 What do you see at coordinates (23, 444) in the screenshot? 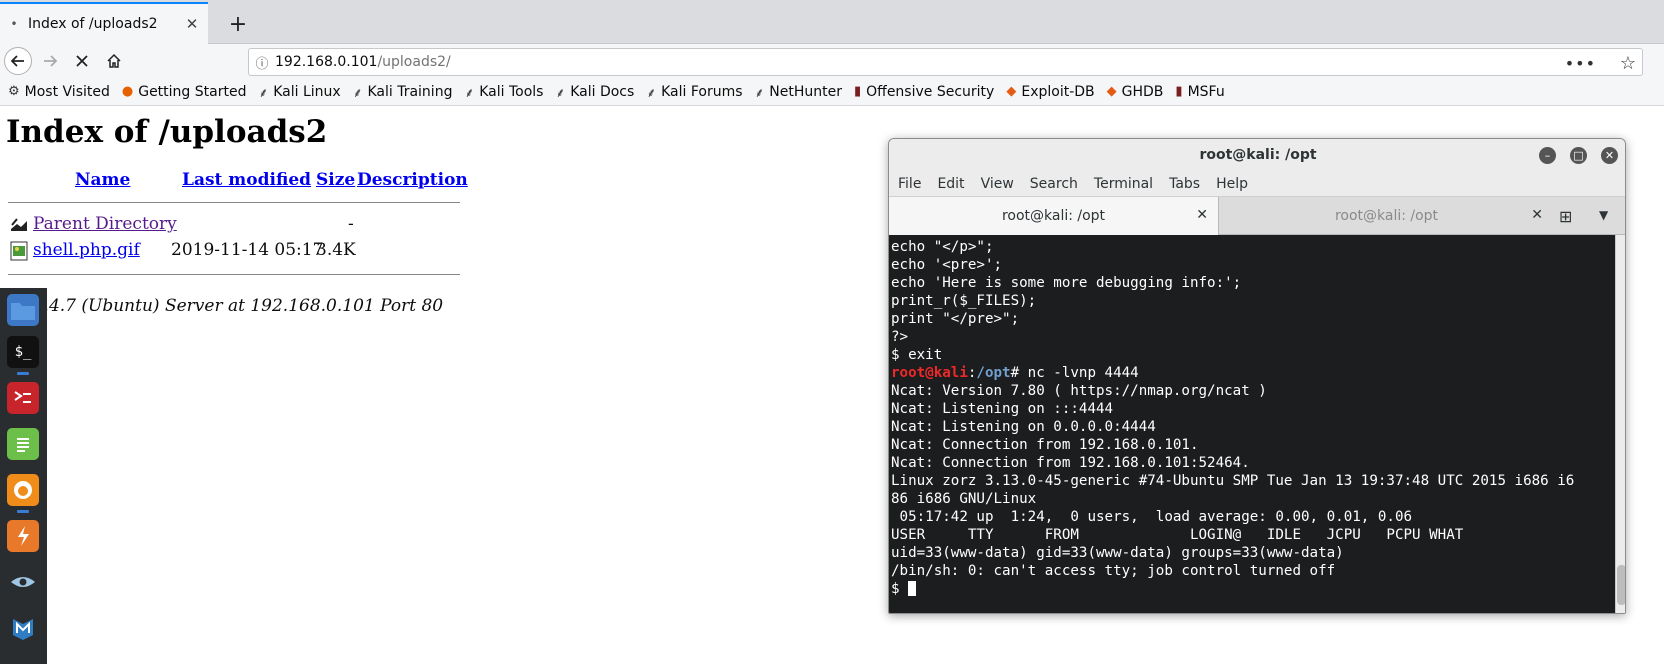
I see `notes-icon` at bounding box center [23, 444].